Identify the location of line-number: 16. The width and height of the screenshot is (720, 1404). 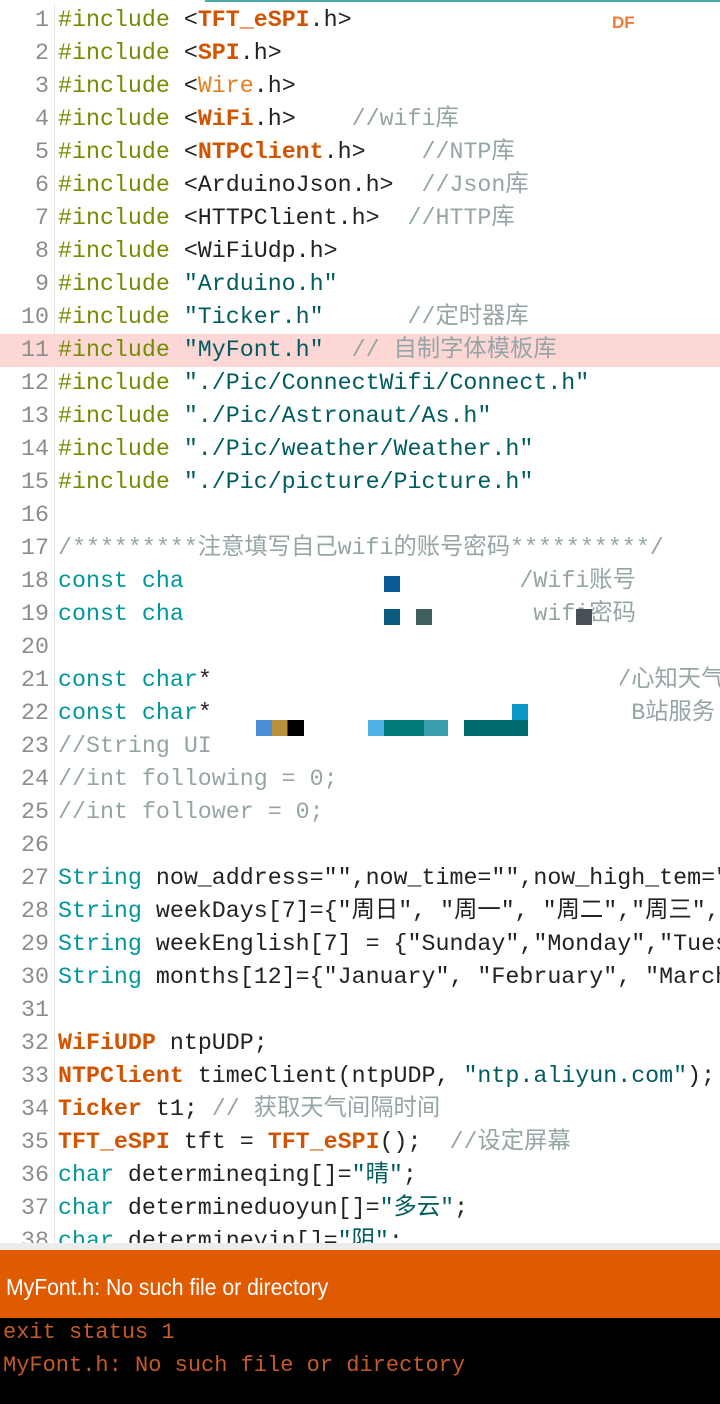
(35, 515).